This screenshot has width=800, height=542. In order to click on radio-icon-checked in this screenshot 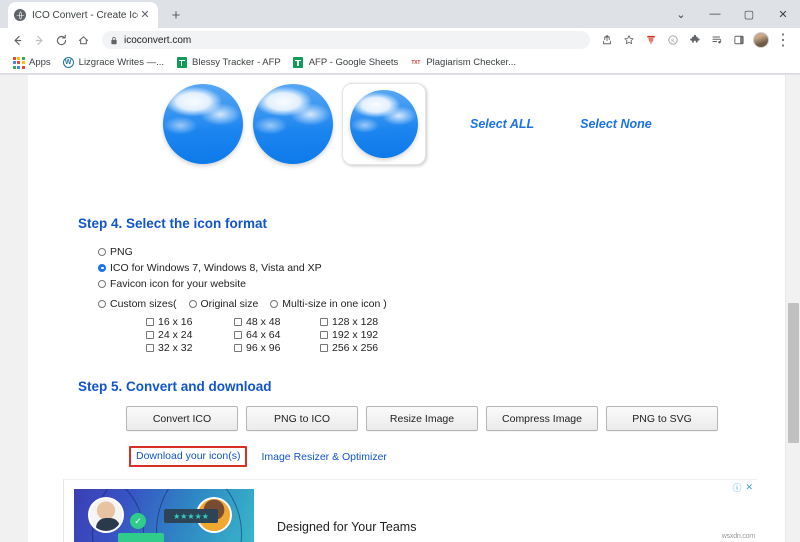, I will do `click(102, 267)`.